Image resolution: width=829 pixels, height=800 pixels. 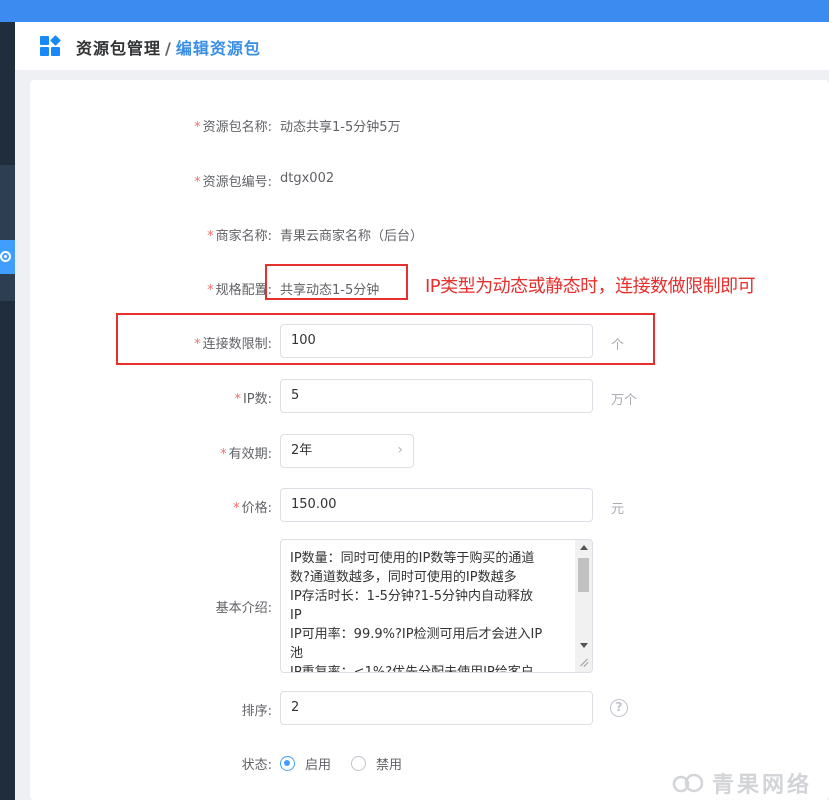 What do you see at coordinates (400, 450) in the screenshot?
I see `chevron-right-icon: ›` at bounding box center [400, 450].